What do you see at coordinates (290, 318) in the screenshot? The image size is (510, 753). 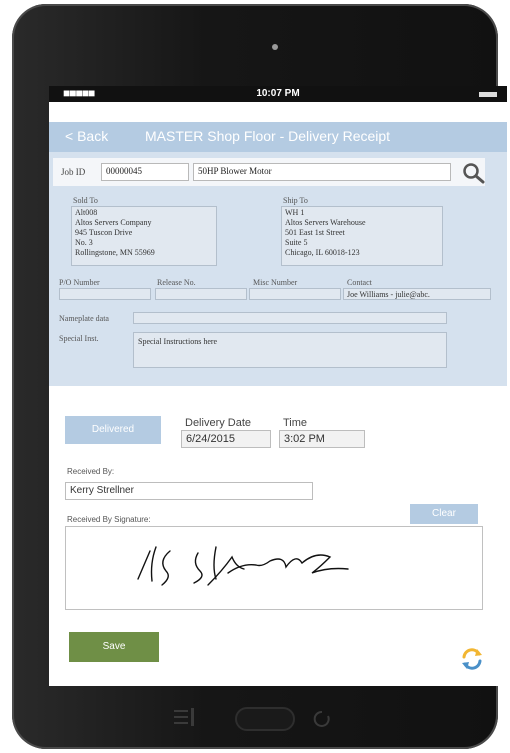 I see `nameplate-field` at bounding box center [290, 318].